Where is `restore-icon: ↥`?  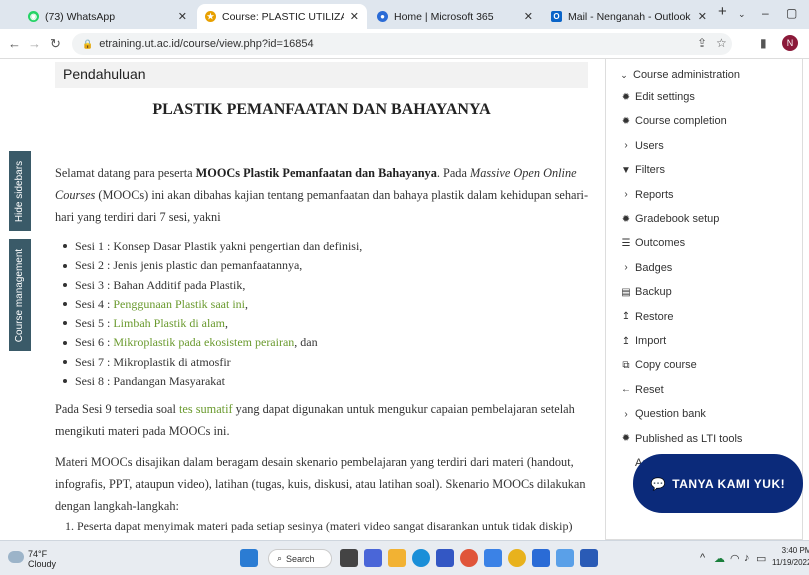 restore-icon: ↥ is located at coordinates (626, 317).